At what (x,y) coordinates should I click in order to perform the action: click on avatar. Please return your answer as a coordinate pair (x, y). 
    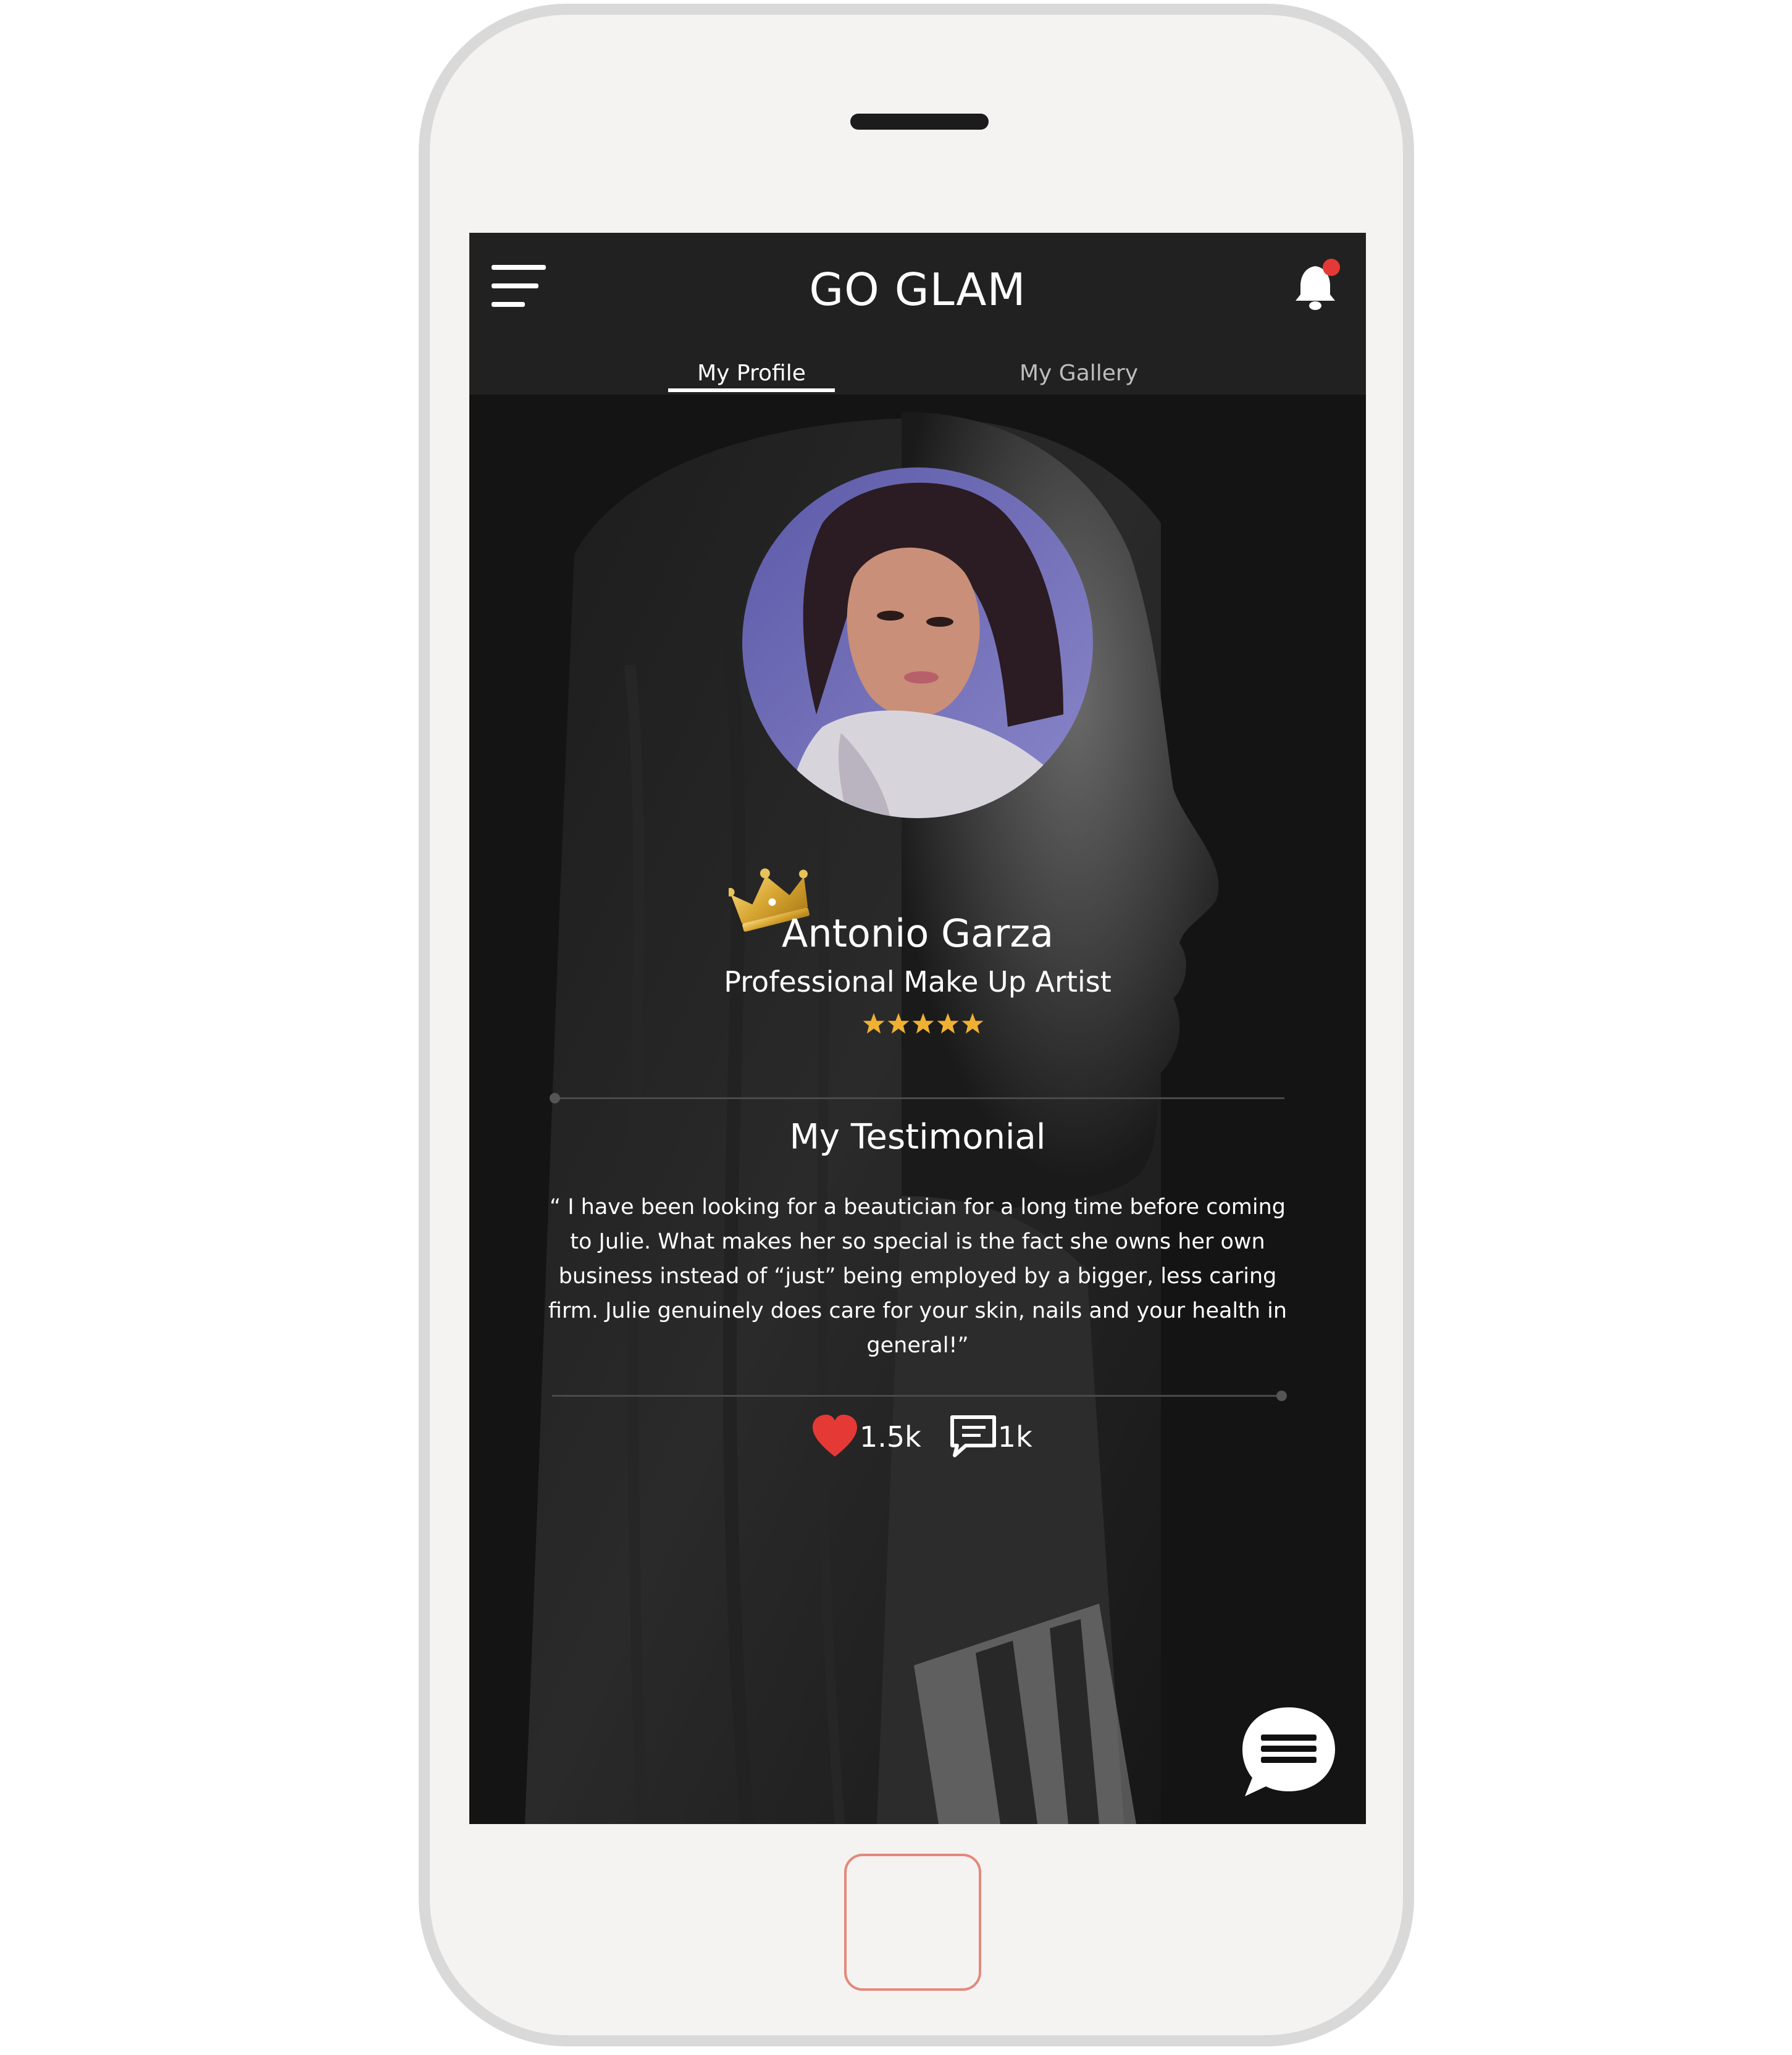
    Looking at the image, I should click on (917, 642).